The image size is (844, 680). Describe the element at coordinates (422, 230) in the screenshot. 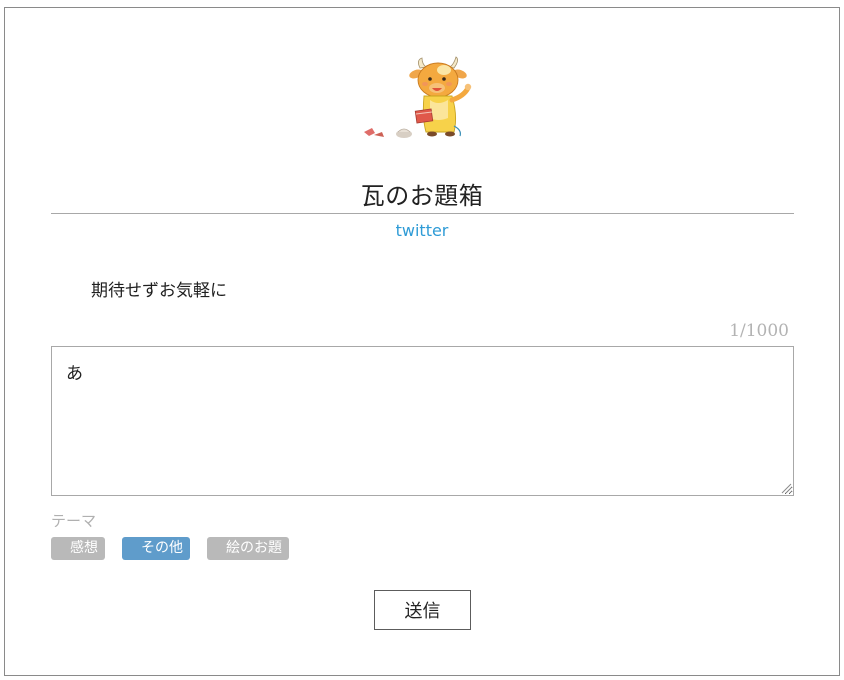

I see `twitter-link: twitter` at that location.